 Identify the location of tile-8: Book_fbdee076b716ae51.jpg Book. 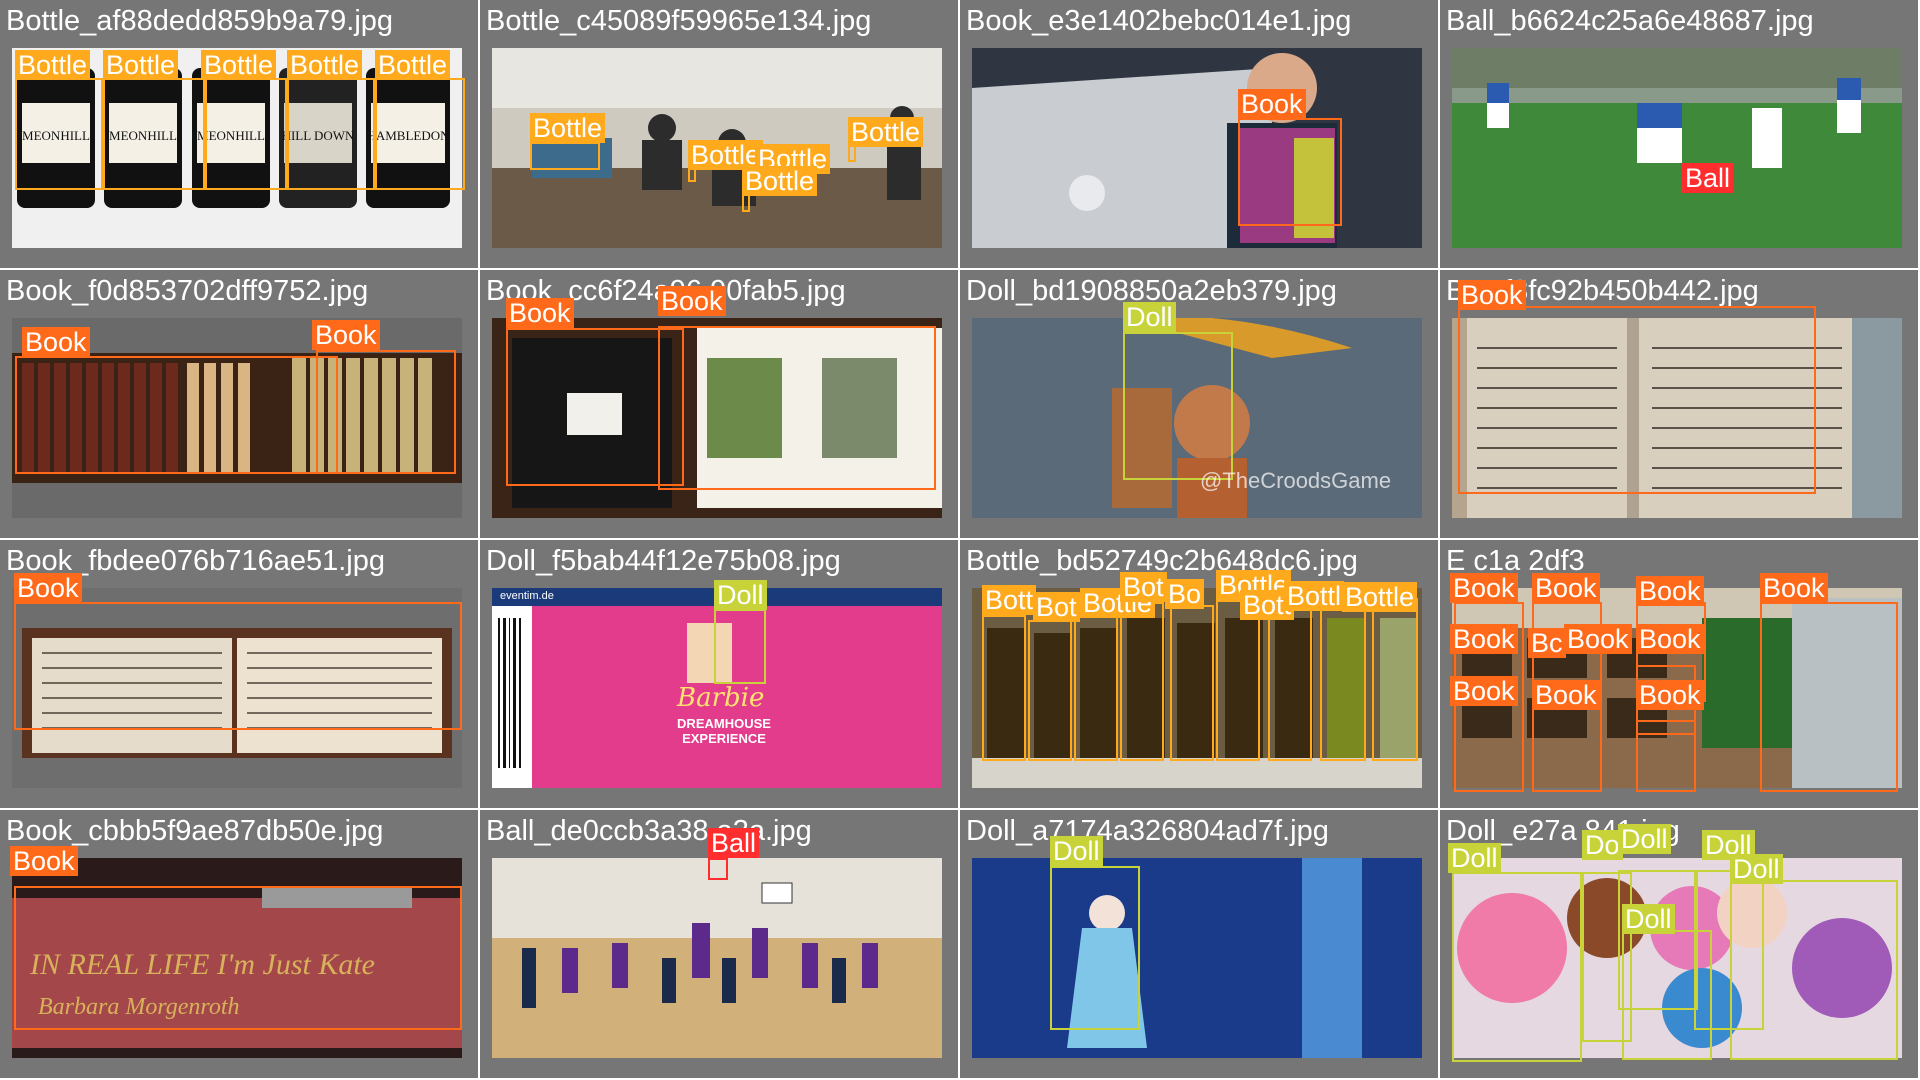
(240, 675).